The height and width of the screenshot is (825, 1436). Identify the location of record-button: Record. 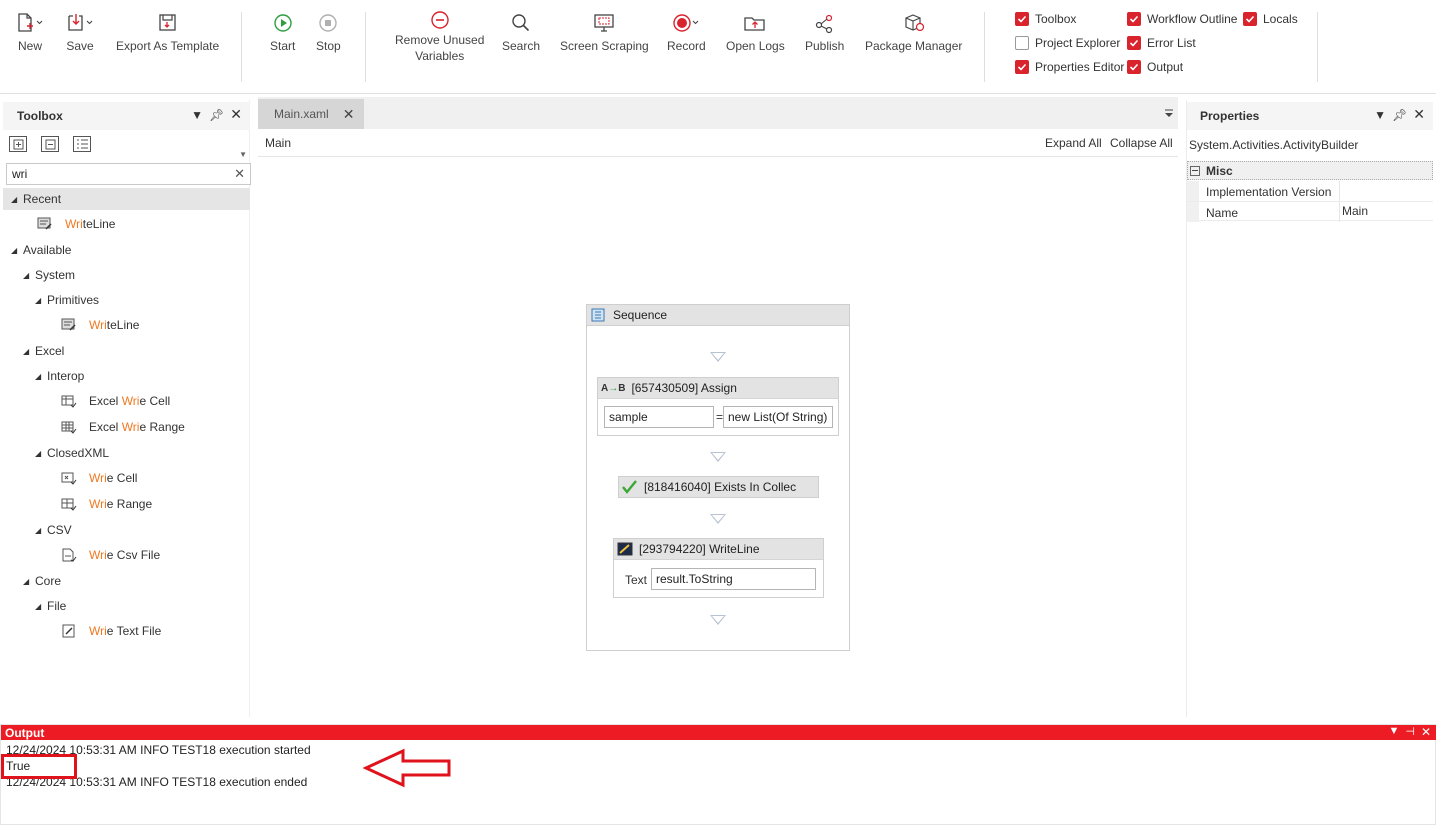
(686, 31).